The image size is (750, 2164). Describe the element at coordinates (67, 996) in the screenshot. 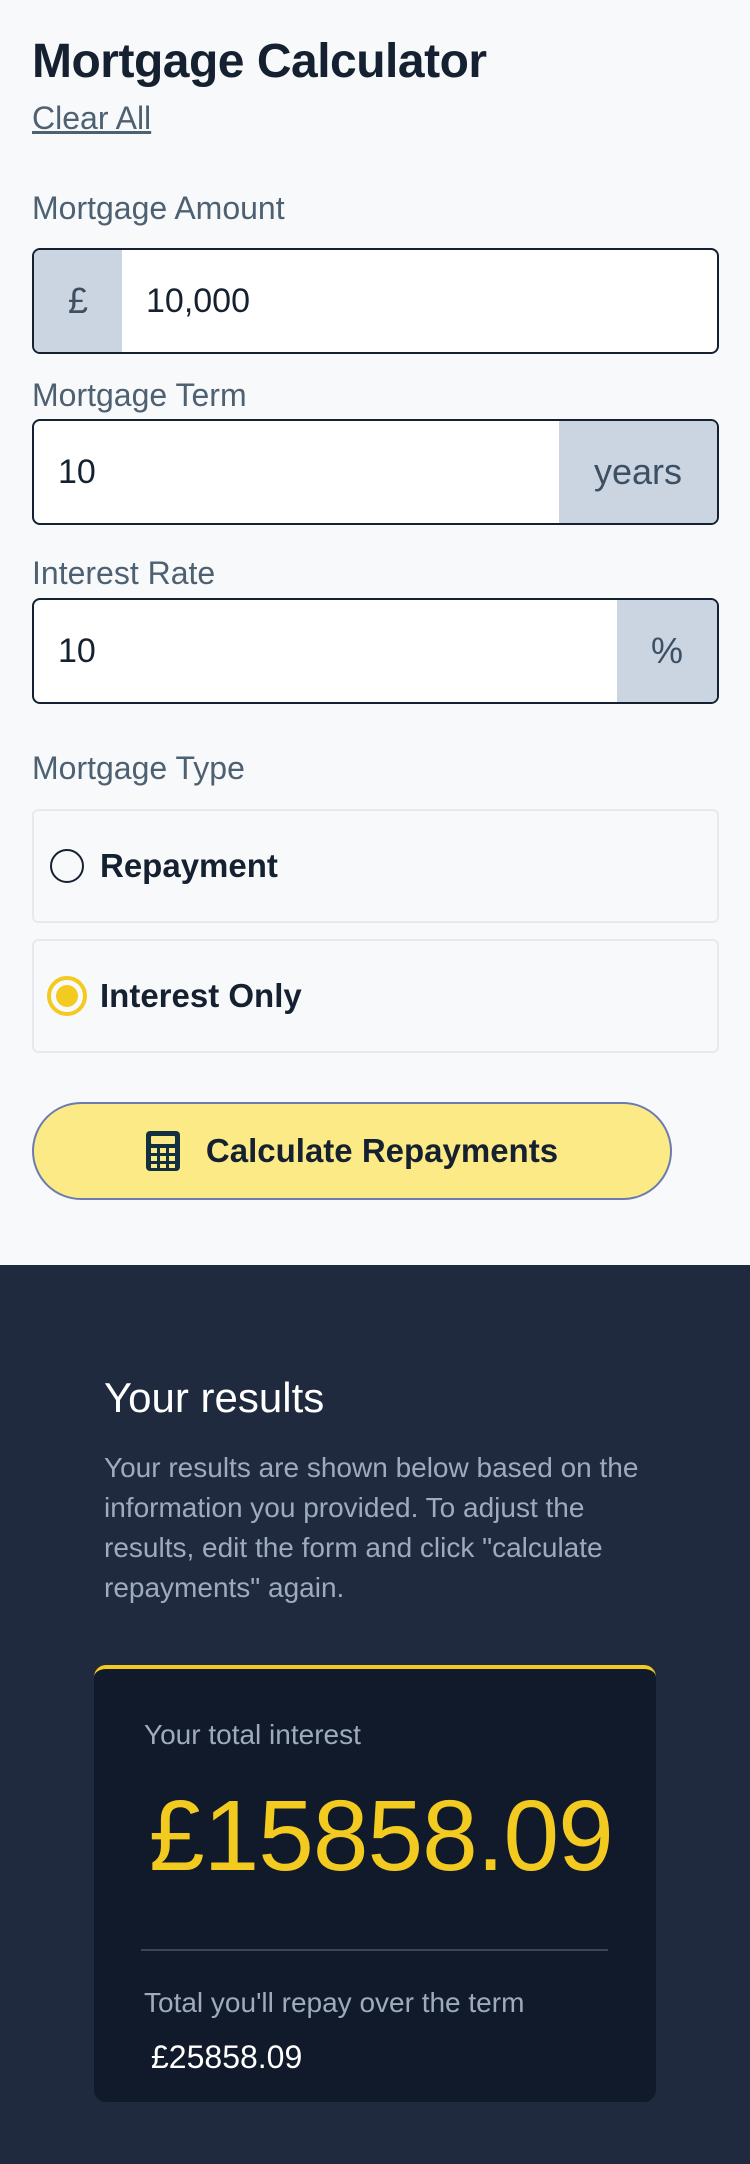

I see `radio-selected-icon` at that location.